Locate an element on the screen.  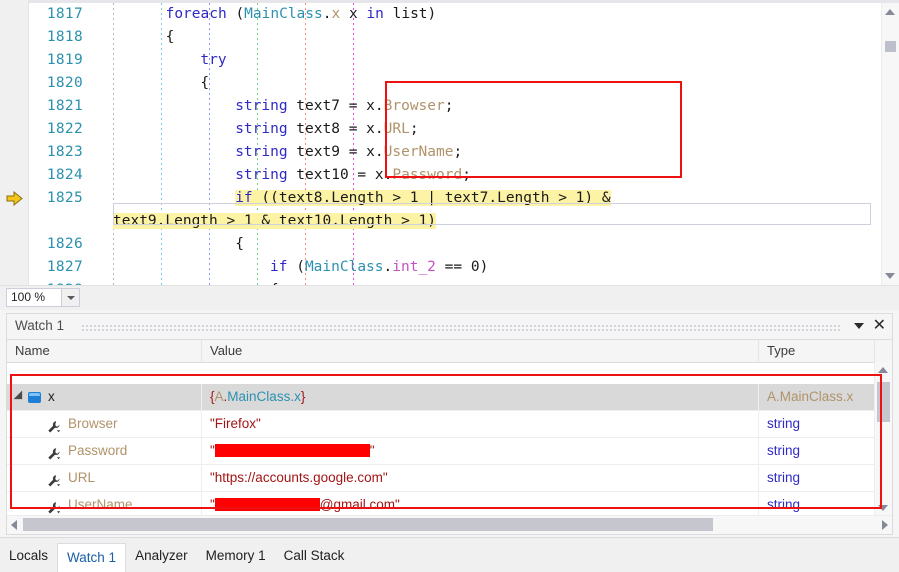
editor-scroll-thumb is located at coordinates (890, 46).